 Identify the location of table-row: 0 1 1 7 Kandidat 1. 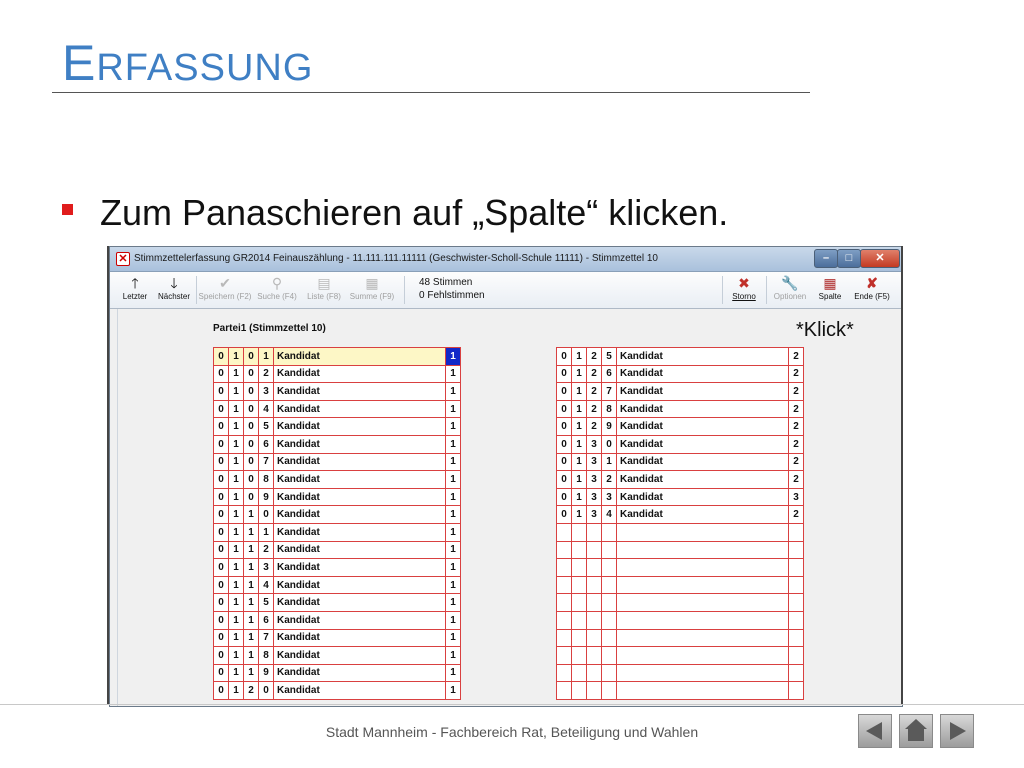
(337, 638).